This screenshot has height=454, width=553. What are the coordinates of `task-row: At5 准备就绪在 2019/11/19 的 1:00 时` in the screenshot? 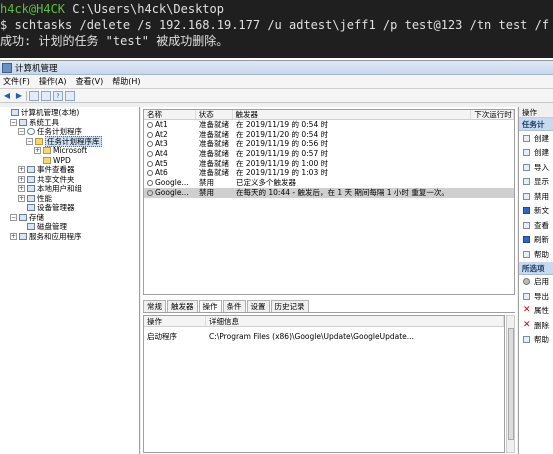 It's located at (329, 164).